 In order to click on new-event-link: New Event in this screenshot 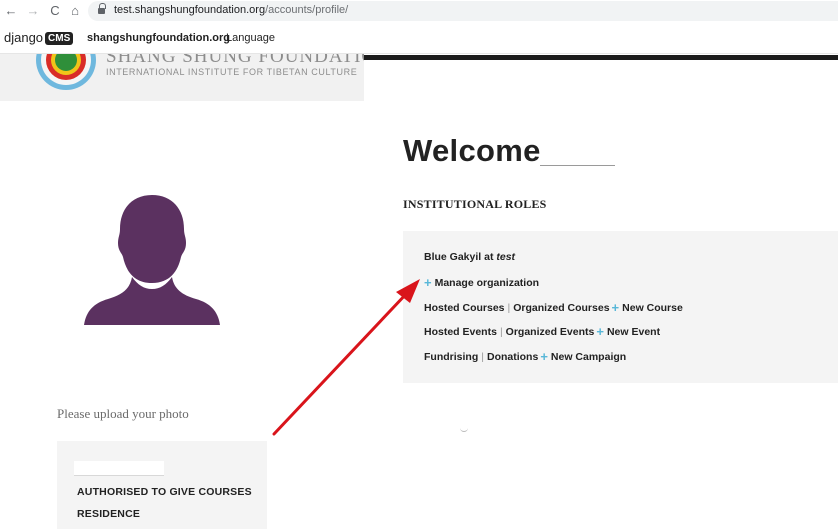, I will do `click(633, 332)`.